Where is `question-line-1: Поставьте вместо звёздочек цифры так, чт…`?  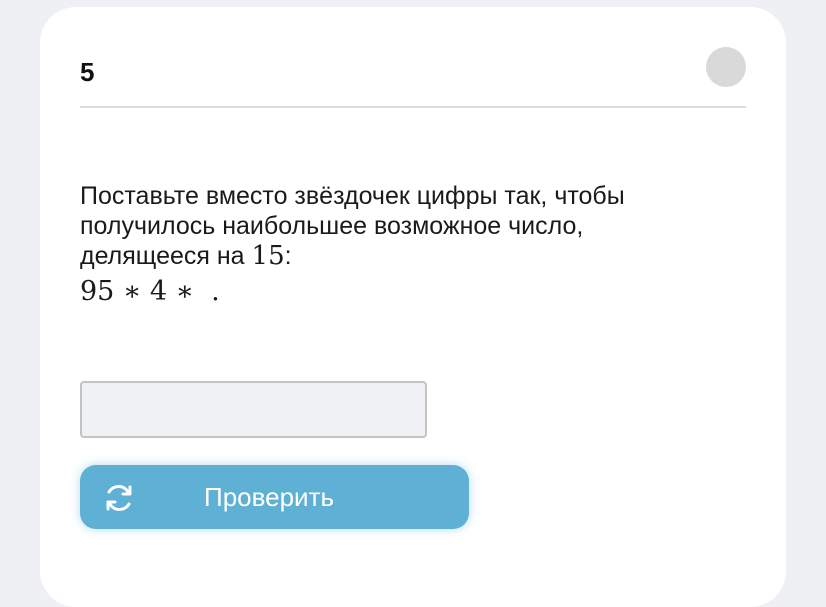 question-line-1: Поставьте вместо звёздочек цифры так, чт… is located at coordinates (352, 196).